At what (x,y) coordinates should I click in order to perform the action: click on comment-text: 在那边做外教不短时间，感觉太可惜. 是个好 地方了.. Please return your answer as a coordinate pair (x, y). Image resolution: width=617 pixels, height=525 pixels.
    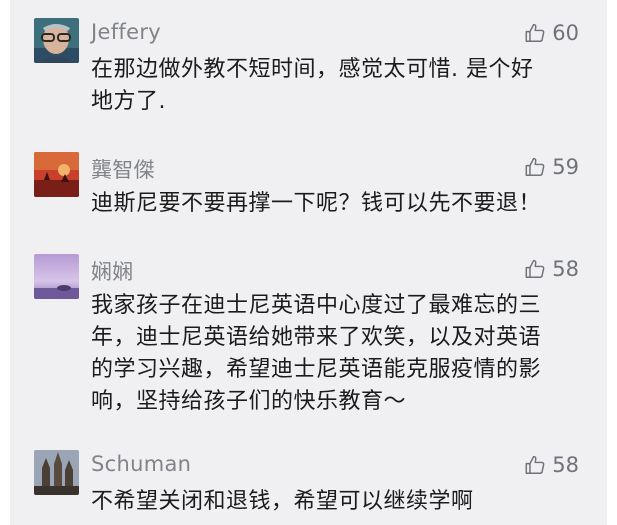
    Looking at the image, I should click on (312, 85).